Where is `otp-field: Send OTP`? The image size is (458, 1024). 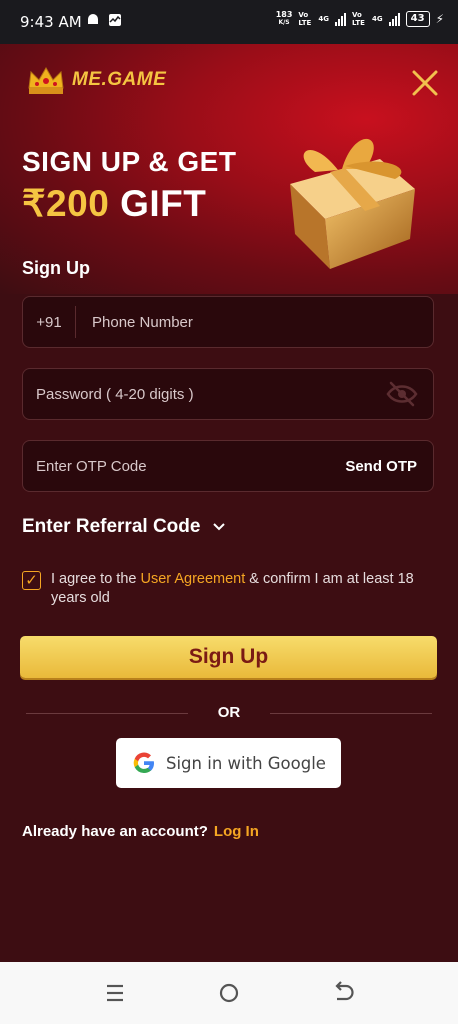
otp-field: Send OTP is located at coordinates (228, 466).